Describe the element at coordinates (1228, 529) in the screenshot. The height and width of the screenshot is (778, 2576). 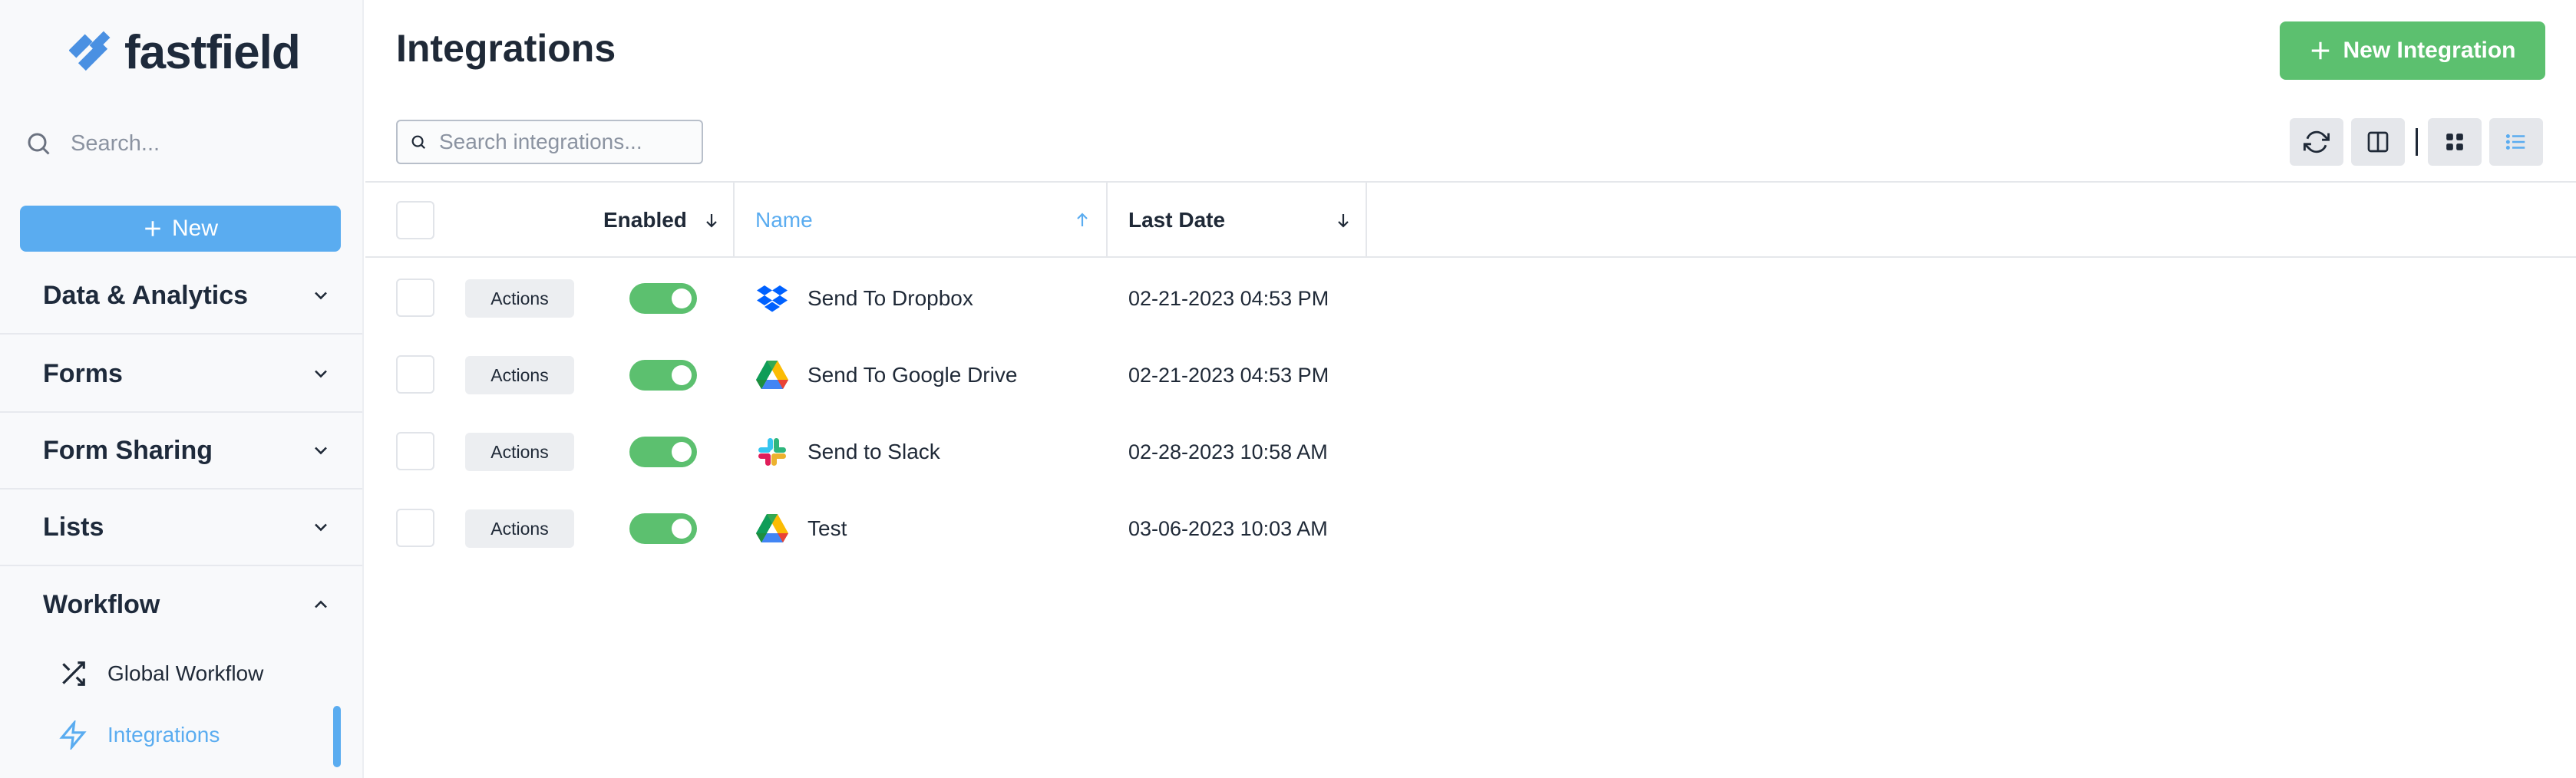
I see `last-date: 03-06-2023 10:03 AM` at that location.